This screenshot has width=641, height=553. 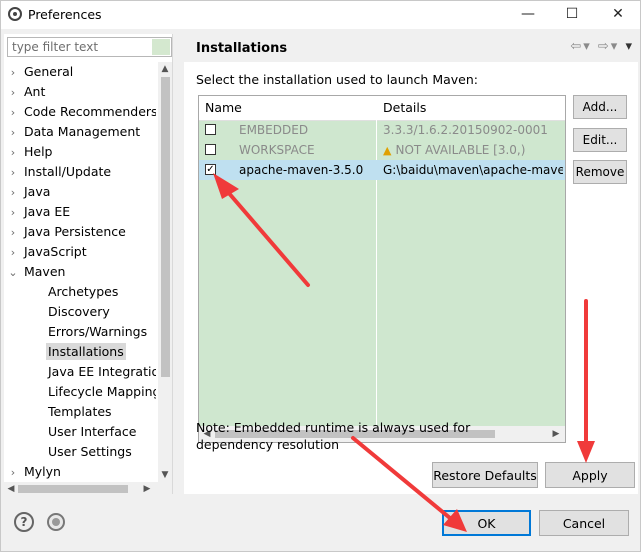 What do you see at coordinates (301, 170) in the screenshot?
I see `installation-name: apache-maven-3.5.0` at bounding box center [301, 170].